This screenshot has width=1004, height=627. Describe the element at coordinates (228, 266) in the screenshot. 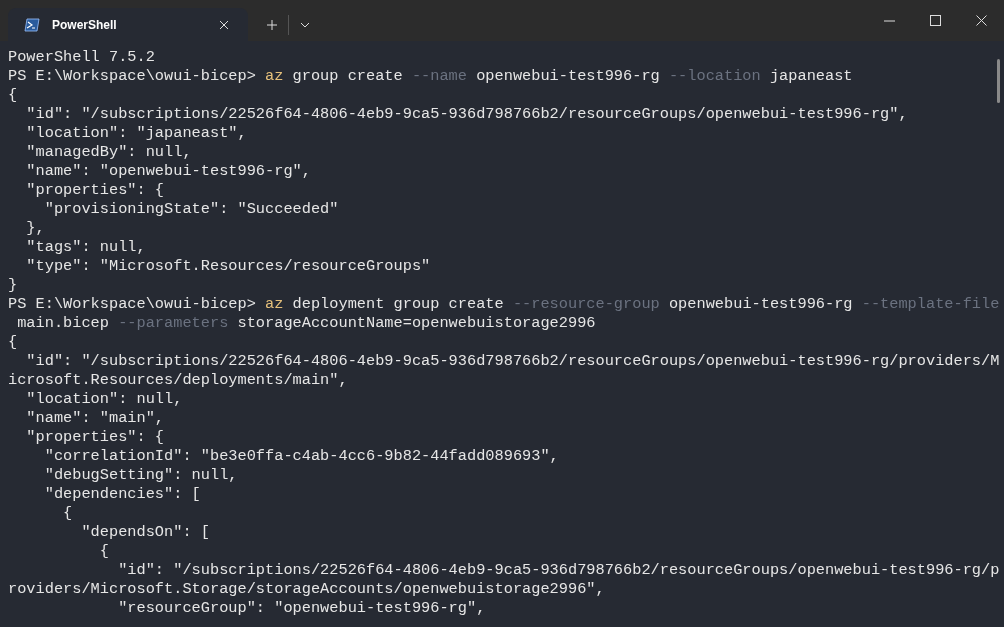

I see `output-text: "type": "Microsoft.Resources/resourceGroups"` at that location.